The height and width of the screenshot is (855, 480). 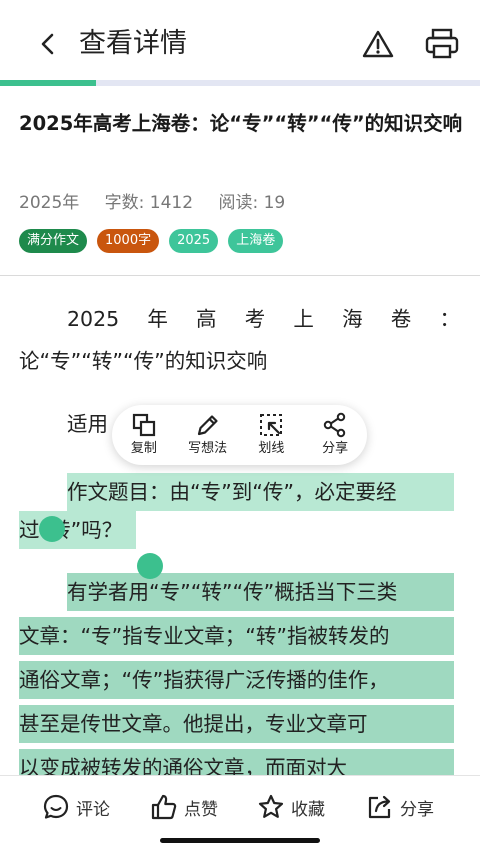 I want to click on article-title: 2025年高考上海卷：论“专”“转”“传”的知识交响, so click(x=241, y=123).